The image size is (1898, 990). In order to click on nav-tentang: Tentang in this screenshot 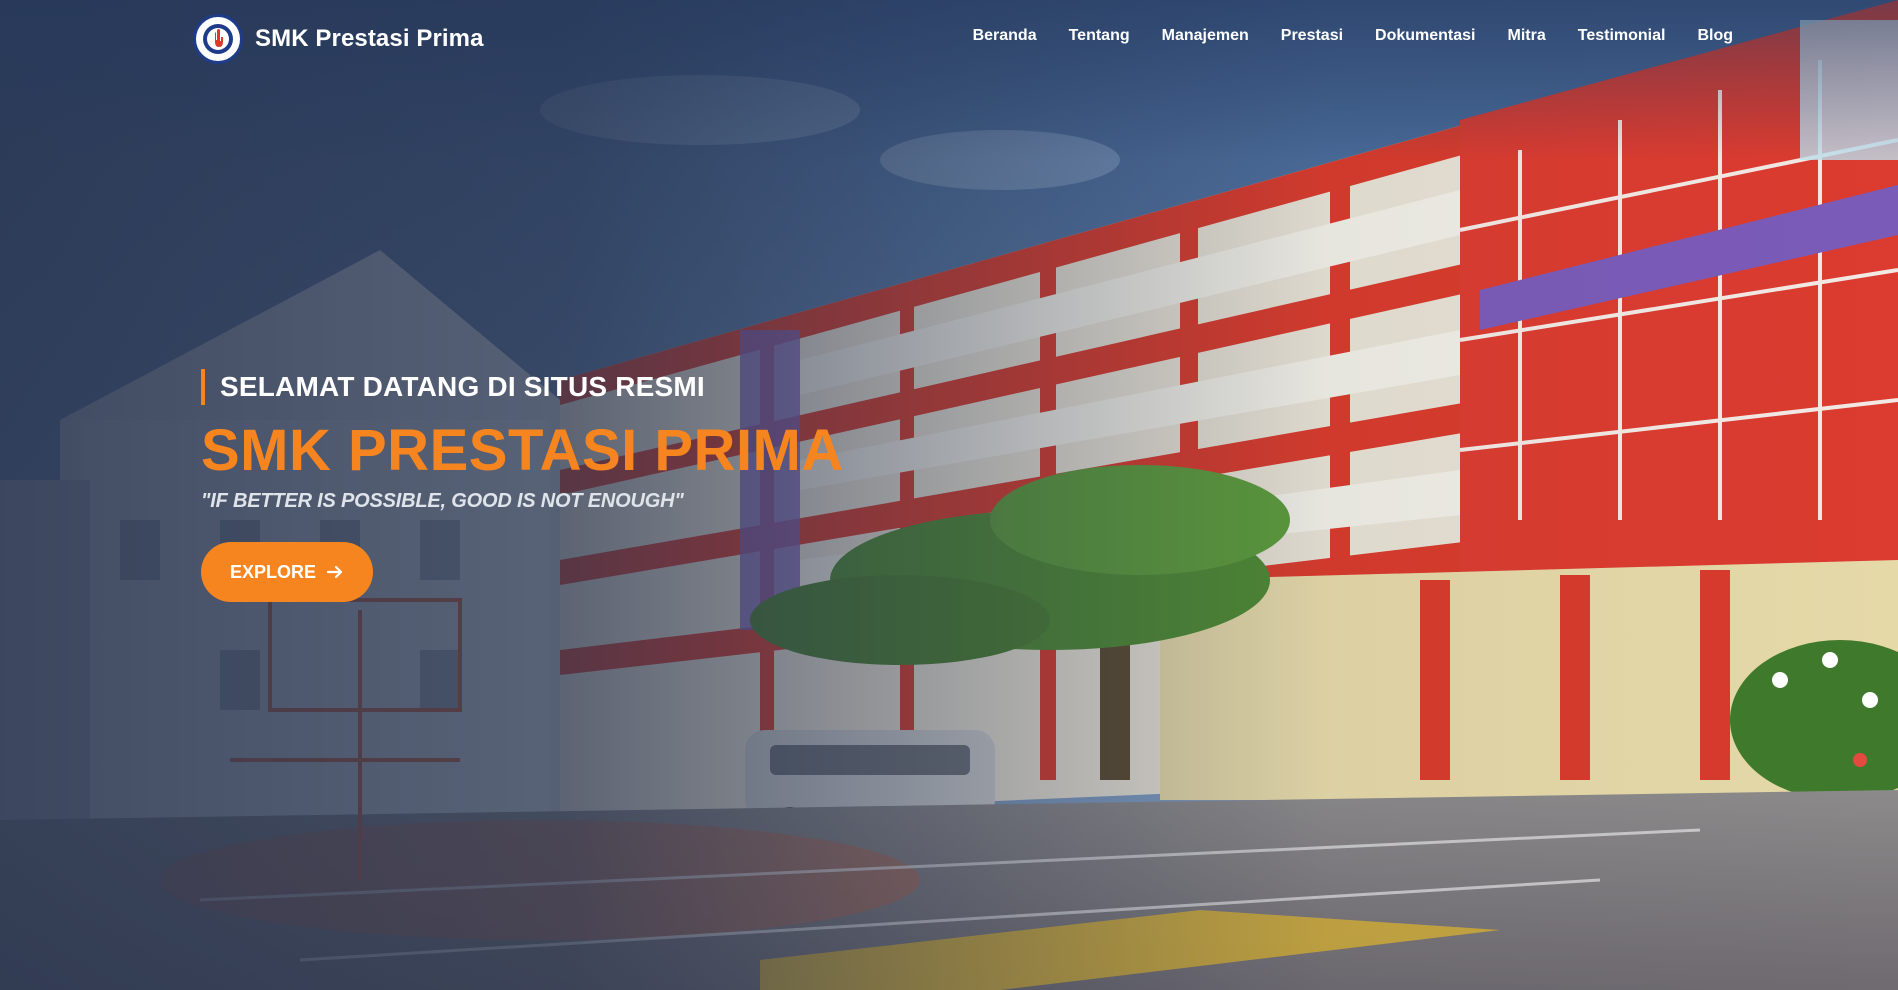, I will do `click(1099, 36)`.